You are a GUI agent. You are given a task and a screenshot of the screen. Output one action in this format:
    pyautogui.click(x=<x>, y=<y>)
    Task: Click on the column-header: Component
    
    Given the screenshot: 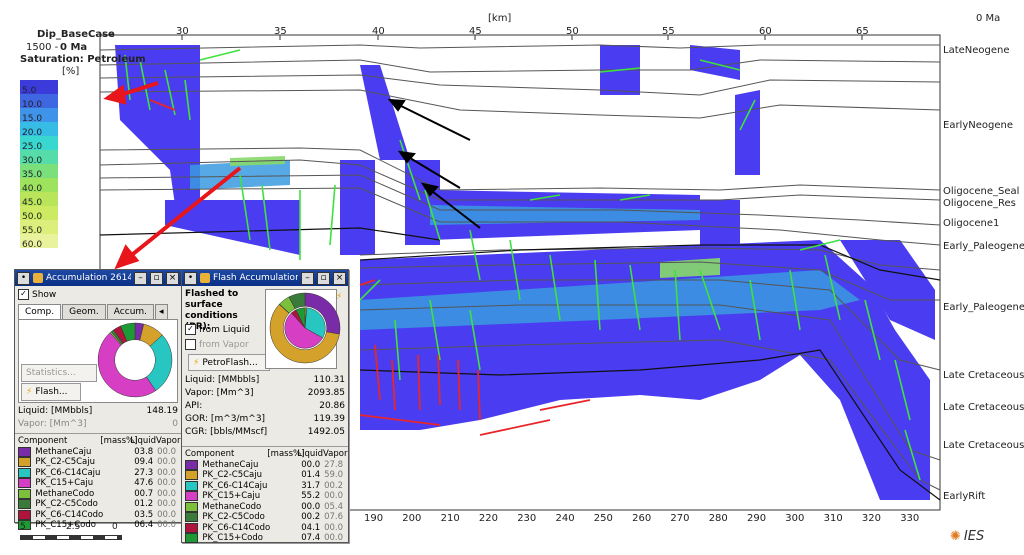 What is the action you would take?
    pyautogui.click(x=43, y=441)
    